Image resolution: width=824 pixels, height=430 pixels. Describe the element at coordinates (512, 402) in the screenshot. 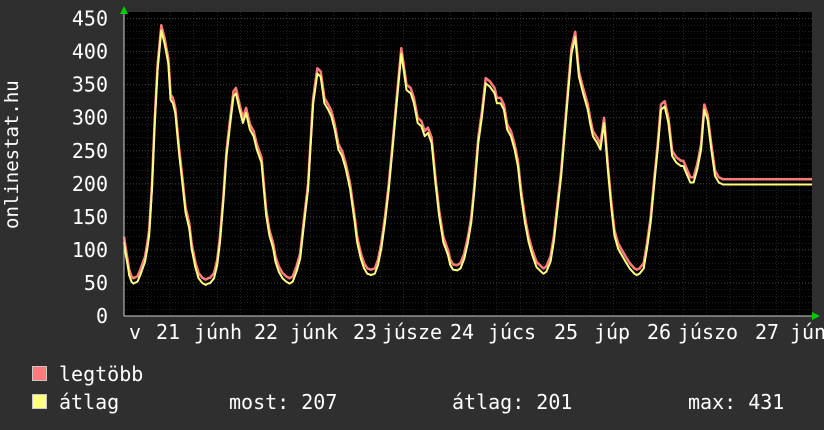

I see `stat-avg: átlag: 201` at that location.